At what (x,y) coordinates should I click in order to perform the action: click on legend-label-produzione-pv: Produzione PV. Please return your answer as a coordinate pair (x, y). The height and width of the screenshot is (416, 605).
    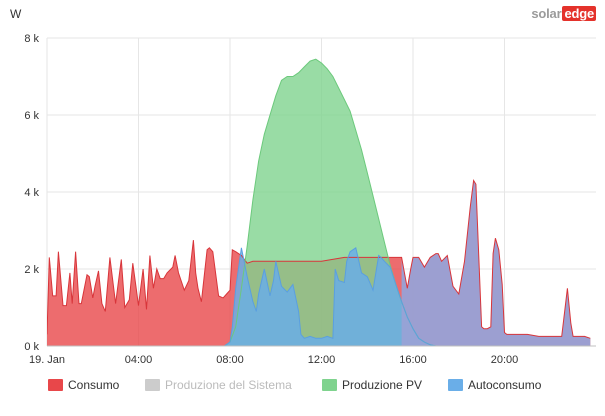
    Looking at the image, I should click on (382, 385).